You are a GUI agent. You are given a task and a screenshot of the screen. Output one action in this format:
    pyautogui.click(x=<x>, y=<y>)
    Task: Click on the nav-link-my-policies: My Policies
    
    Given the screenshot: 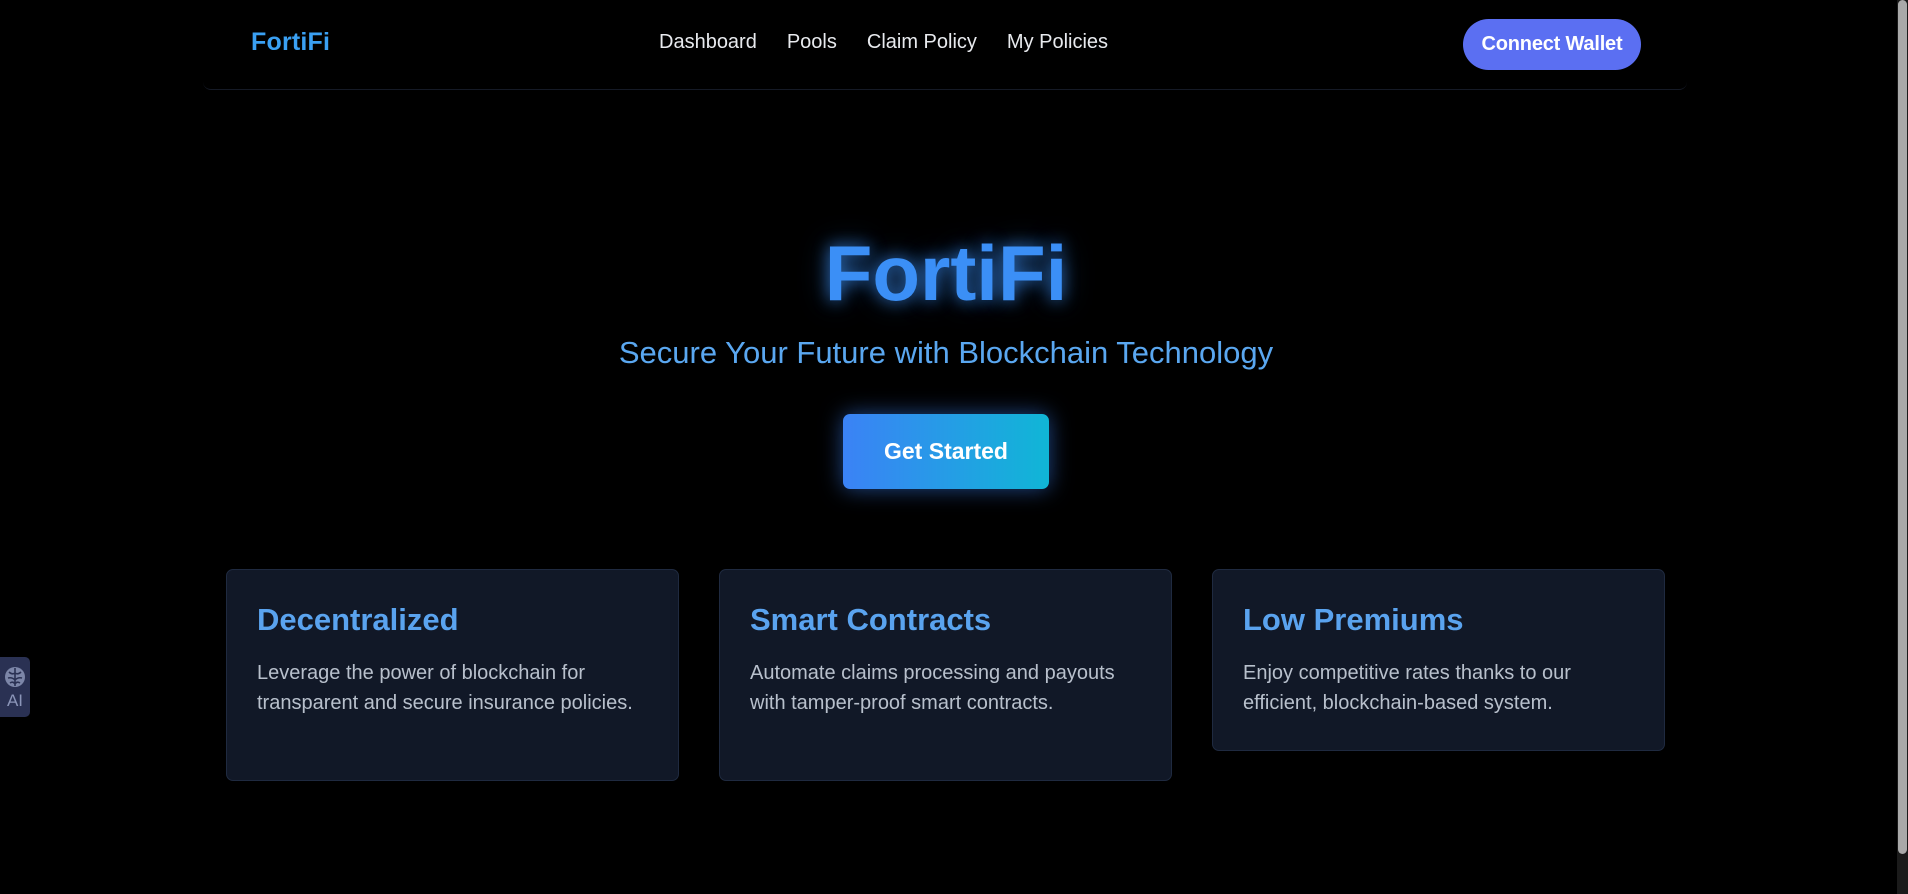 What is the action you would take?
    pyautogui.click(x=1057, y=42)
    